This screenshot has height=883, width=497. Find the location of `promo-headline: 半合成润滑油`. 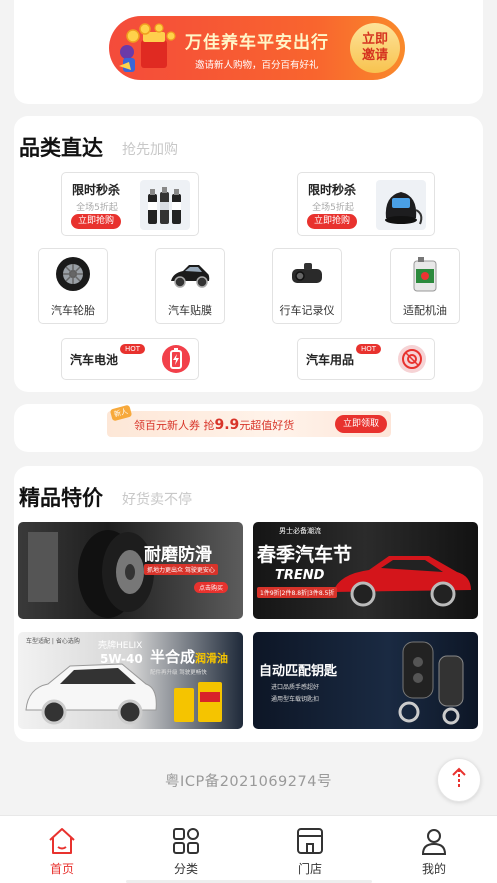

promo-headline: 半合成润滑油 is located at coordinates (189, 656).